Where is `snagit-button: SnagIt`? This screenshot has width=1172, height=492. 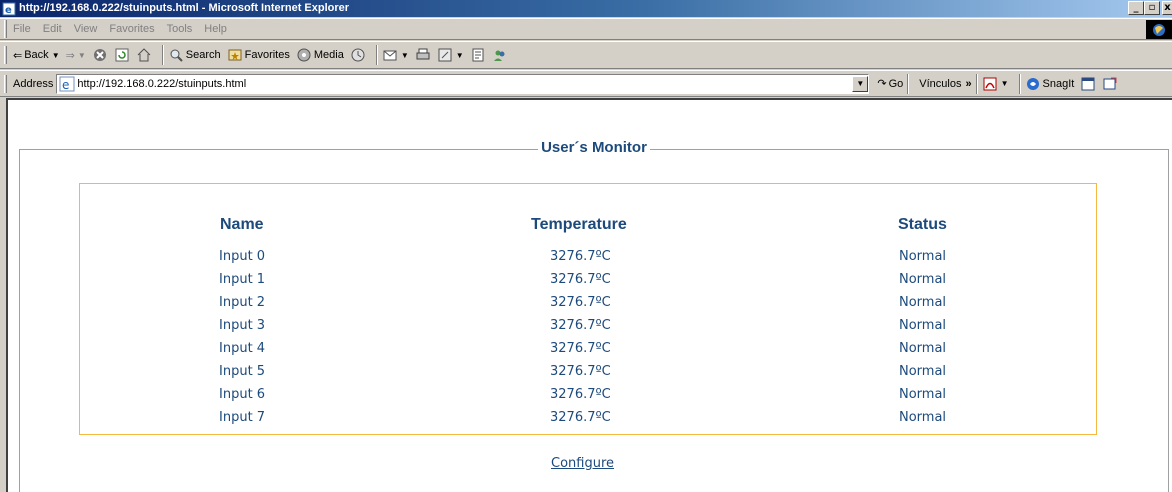 snagit-button: SnagIt is located at coordinates (1049, 84).